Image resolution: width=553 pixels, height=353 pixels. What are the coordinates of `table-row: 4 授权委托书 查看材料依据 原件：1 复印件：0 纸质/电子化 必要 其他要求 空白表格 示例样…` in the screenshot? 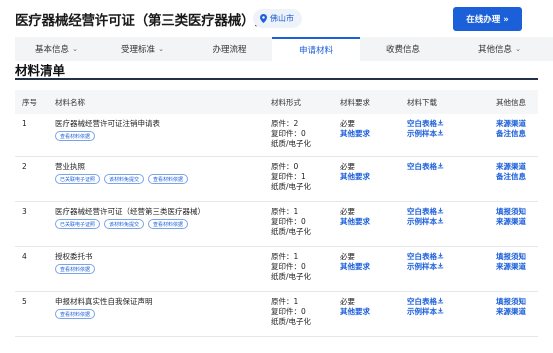 It's located at (276, 269).